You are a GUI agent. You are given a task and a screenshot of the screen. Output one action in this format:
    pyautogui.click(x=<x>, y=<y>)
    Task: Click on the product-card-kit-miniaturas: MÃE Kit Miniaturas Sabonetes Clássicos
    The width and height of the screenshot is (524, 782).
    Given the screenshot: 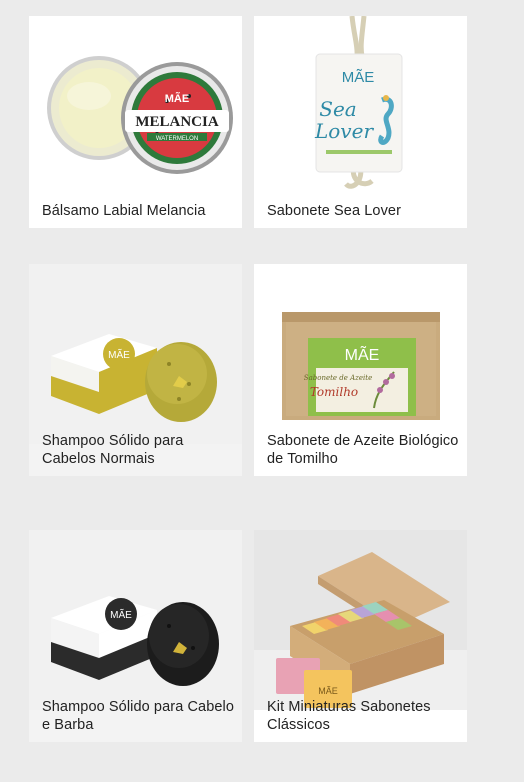 What is the action you would take?
    pyautogui.click(x=360, y=636)
    